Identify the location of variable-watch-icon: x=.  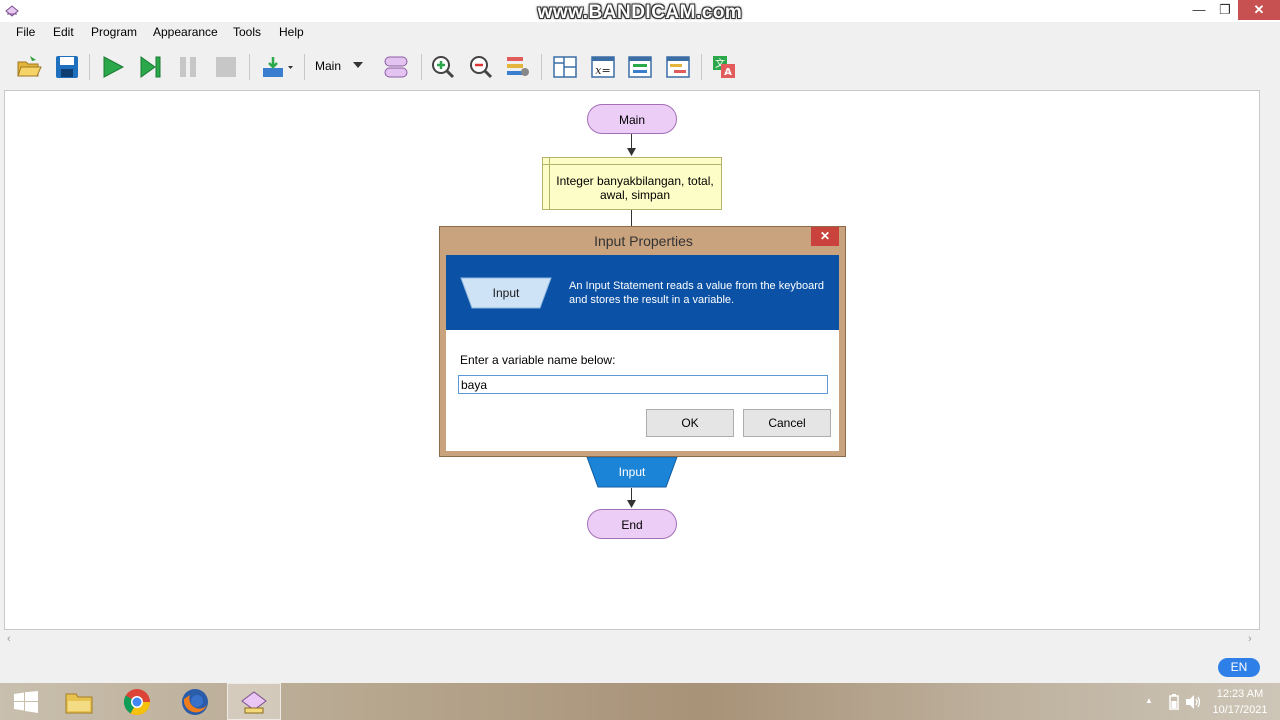
(603, 67).